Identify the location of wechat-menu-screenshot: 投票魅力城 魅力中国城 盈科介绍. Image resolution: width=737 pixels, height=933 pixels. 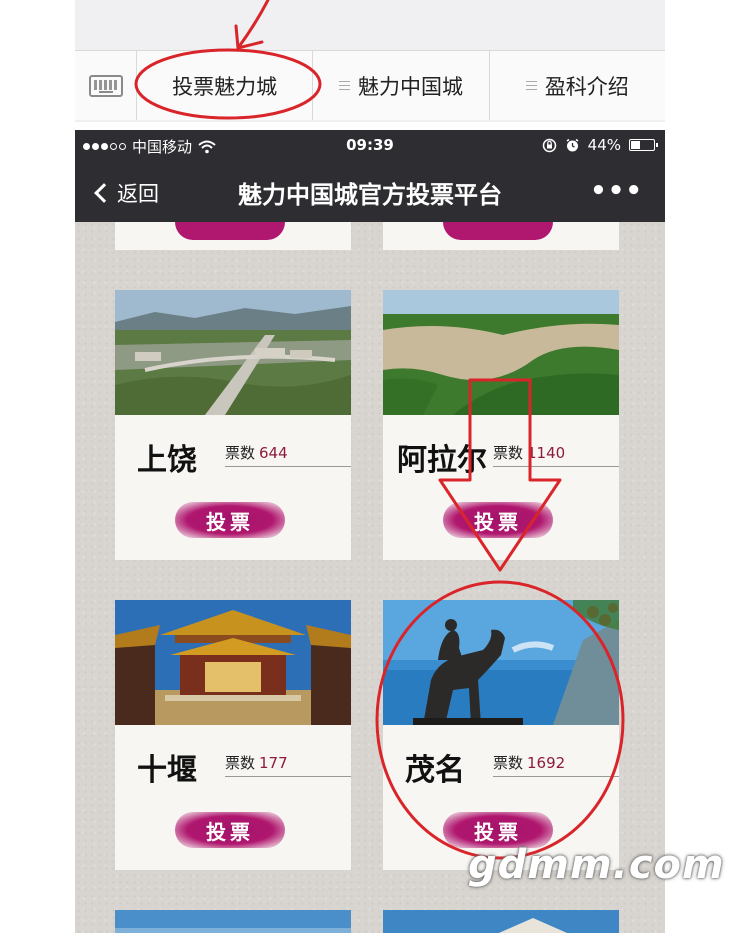
(370, 61).